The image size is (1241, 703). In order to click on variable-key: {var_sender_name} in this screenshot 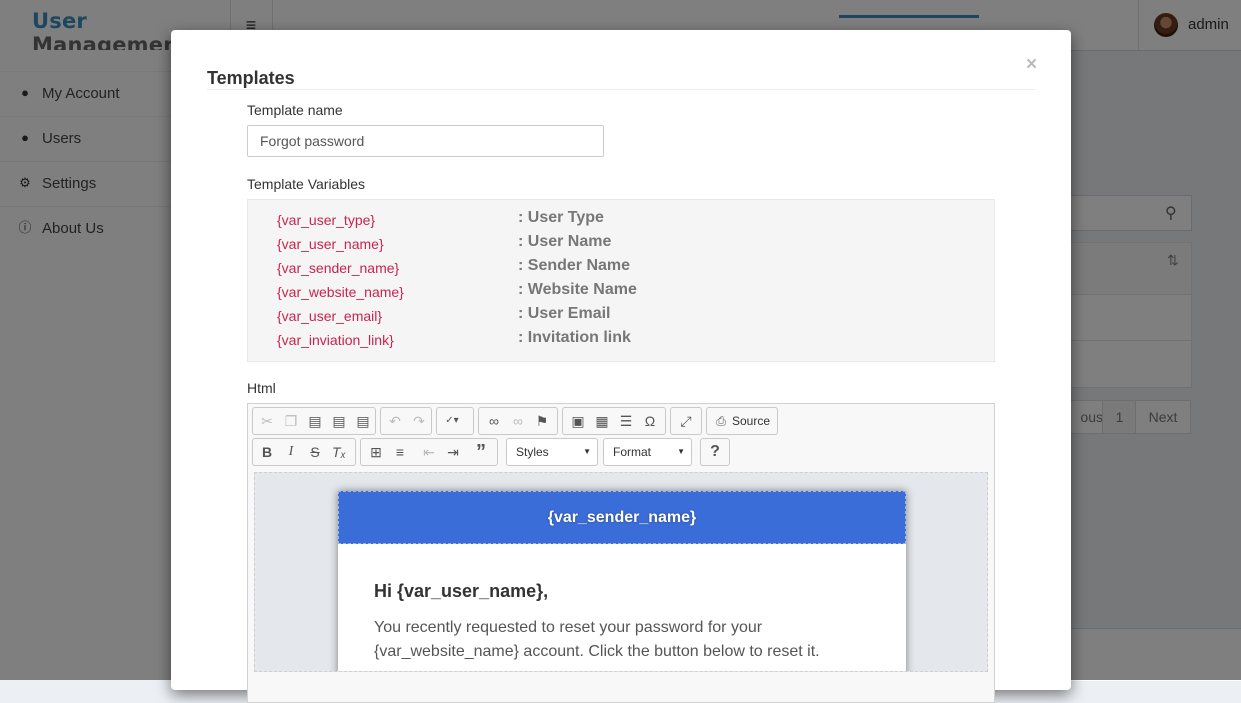, I will do `click(338, 268)`.